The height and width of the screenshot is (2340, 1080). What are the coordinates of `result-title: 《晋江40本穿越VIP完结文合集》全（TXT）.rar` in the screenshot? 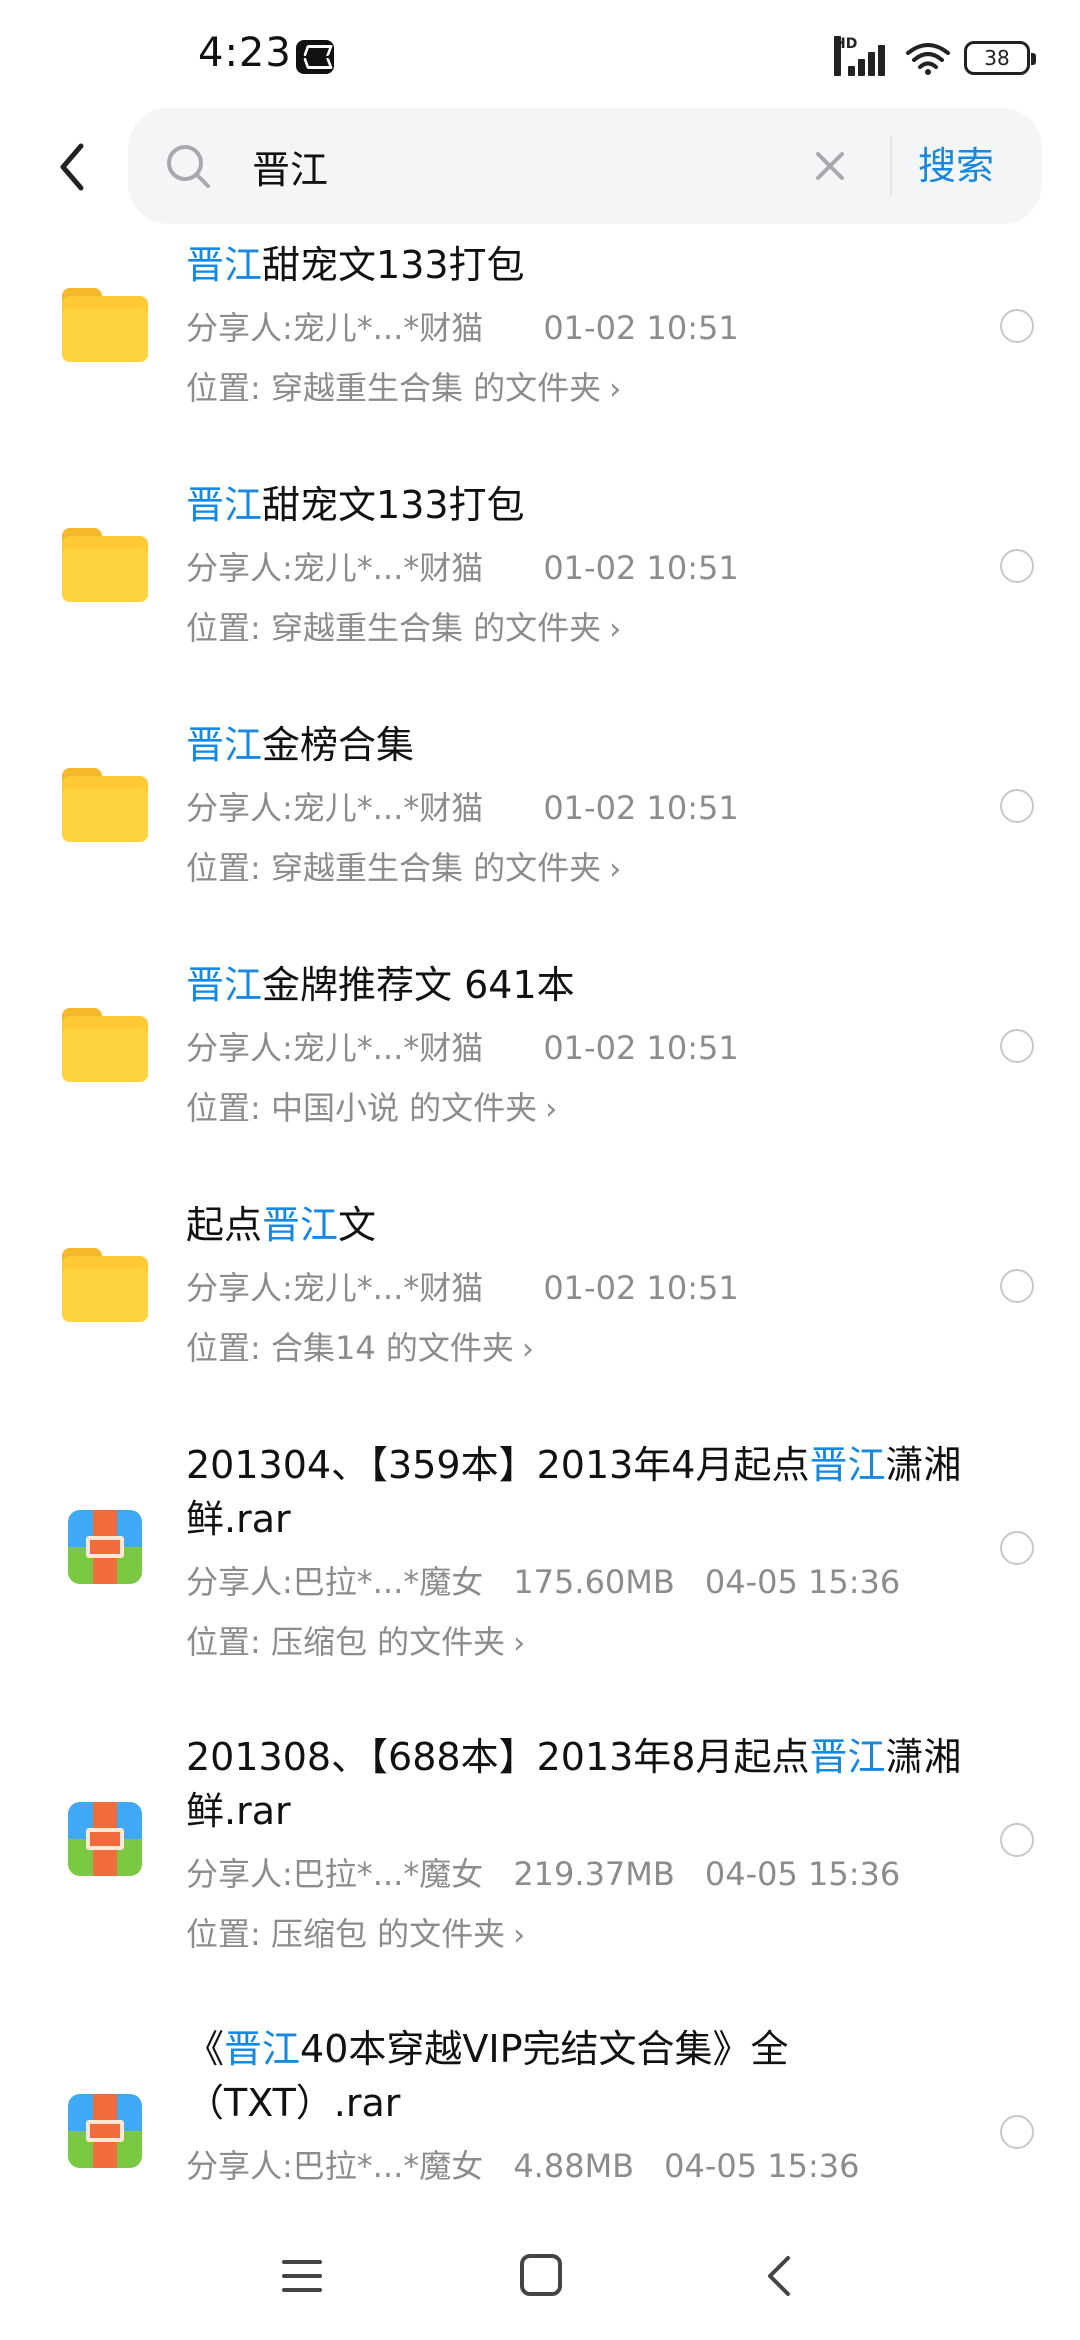 It's located at (586, 2076).